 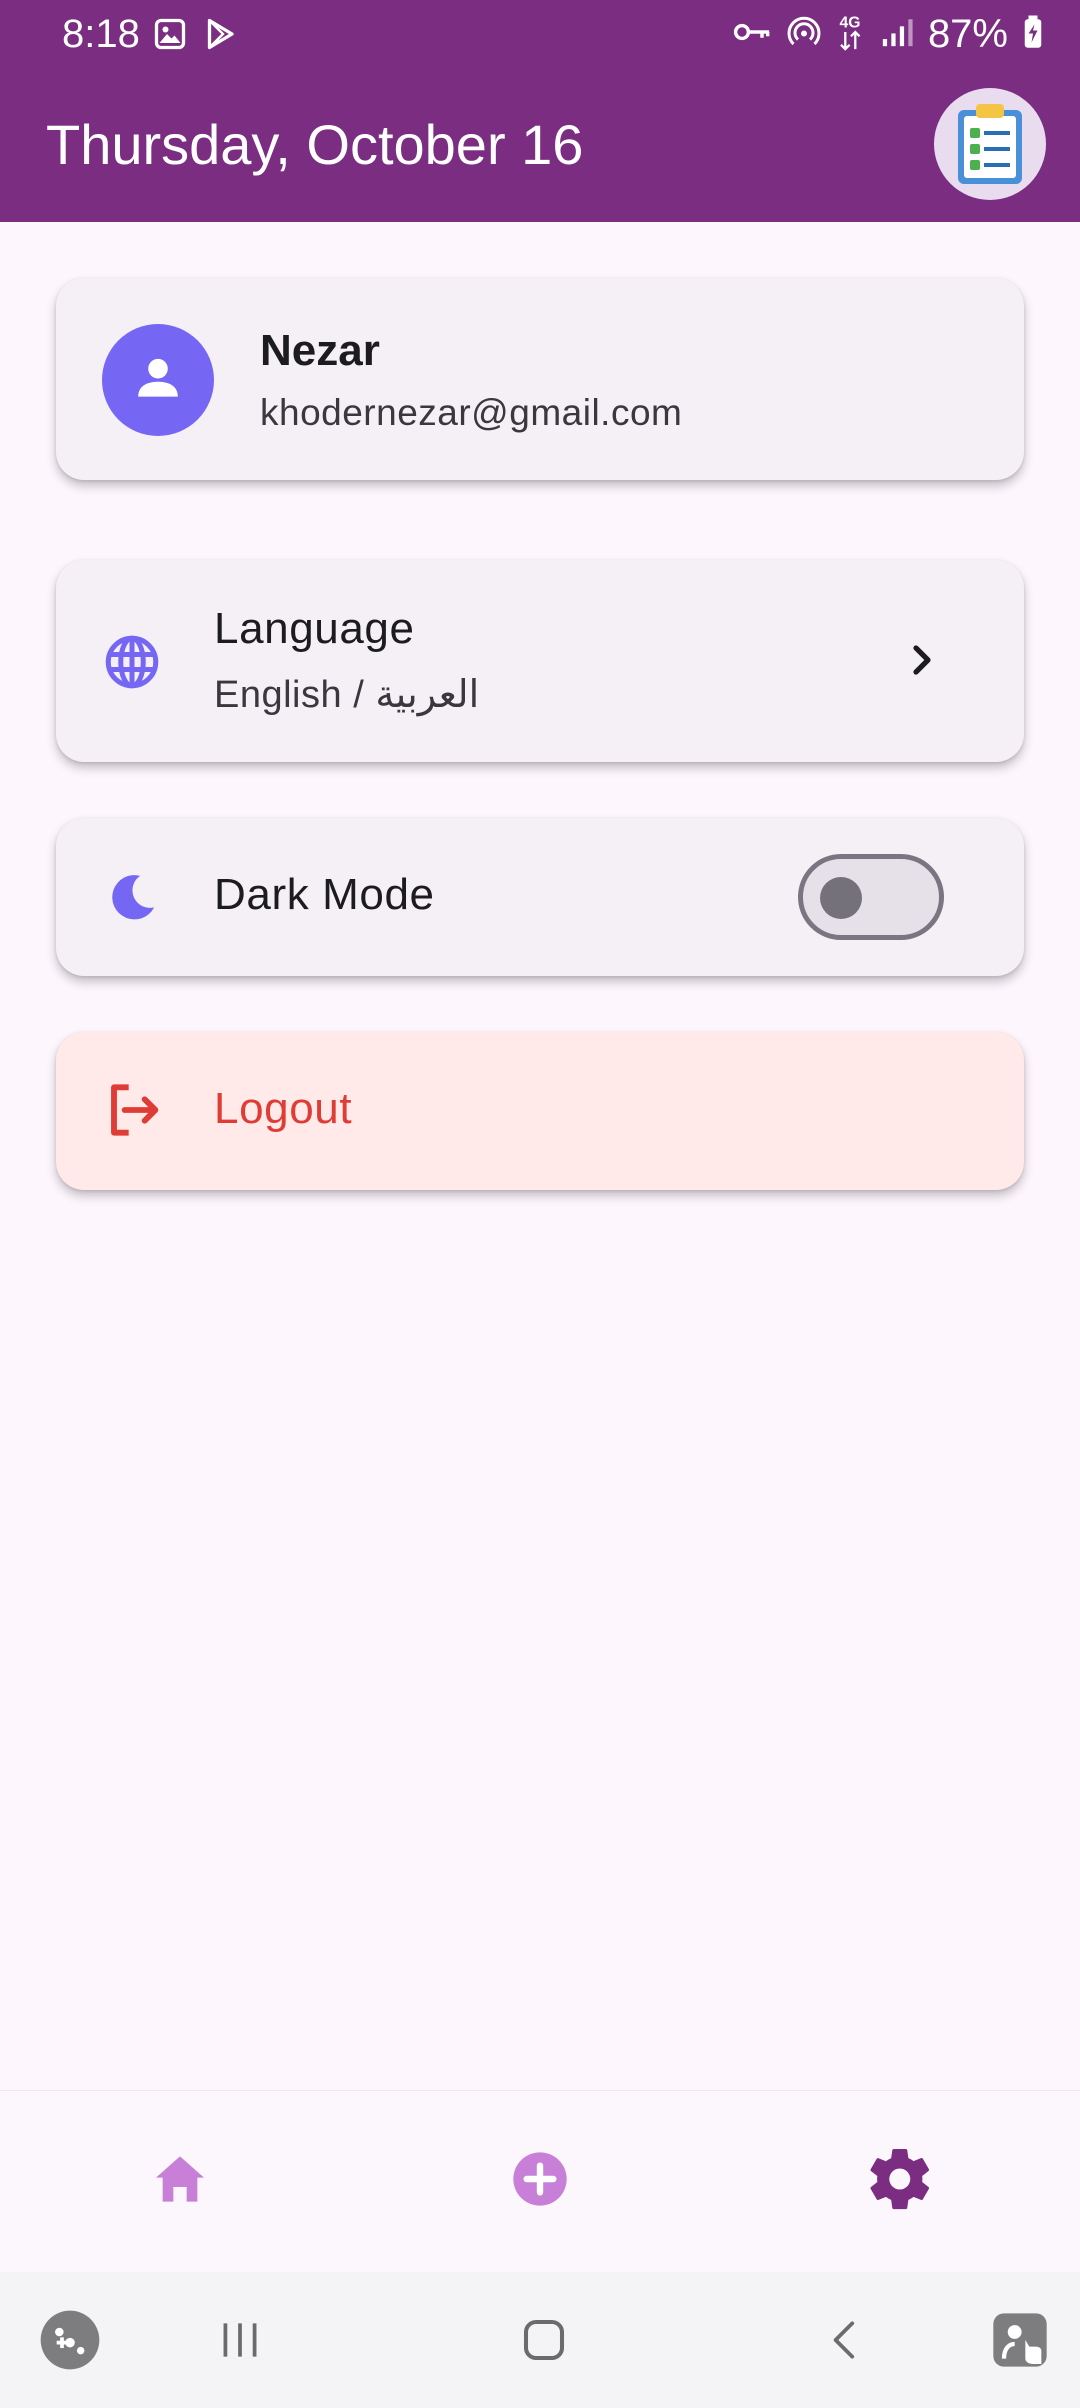 I want to click on globe-icon, so click(x=132, y=664).